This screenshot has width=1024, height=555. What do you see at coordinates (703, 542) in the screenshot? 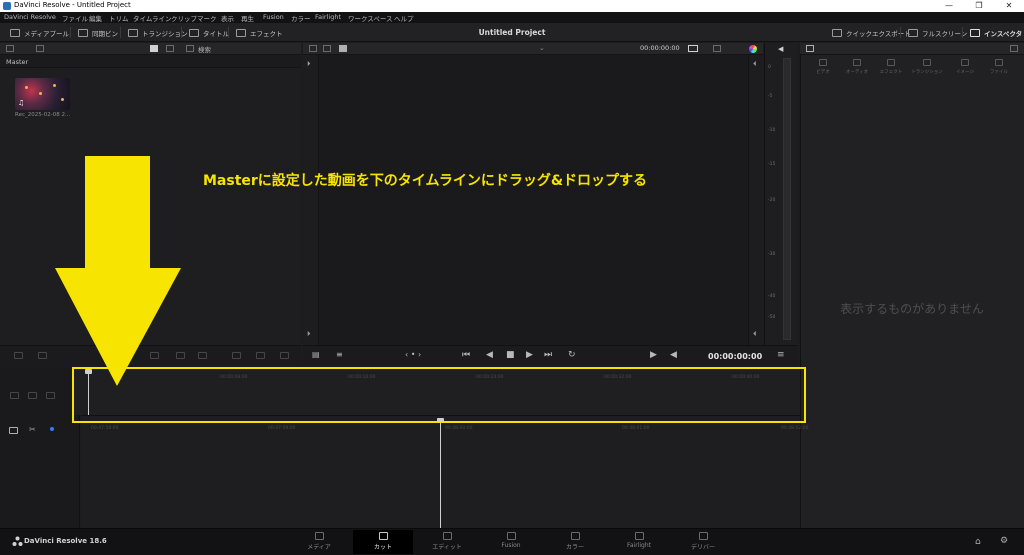
I see `page-deliver: デリバー` at bounding box center [703, 542].